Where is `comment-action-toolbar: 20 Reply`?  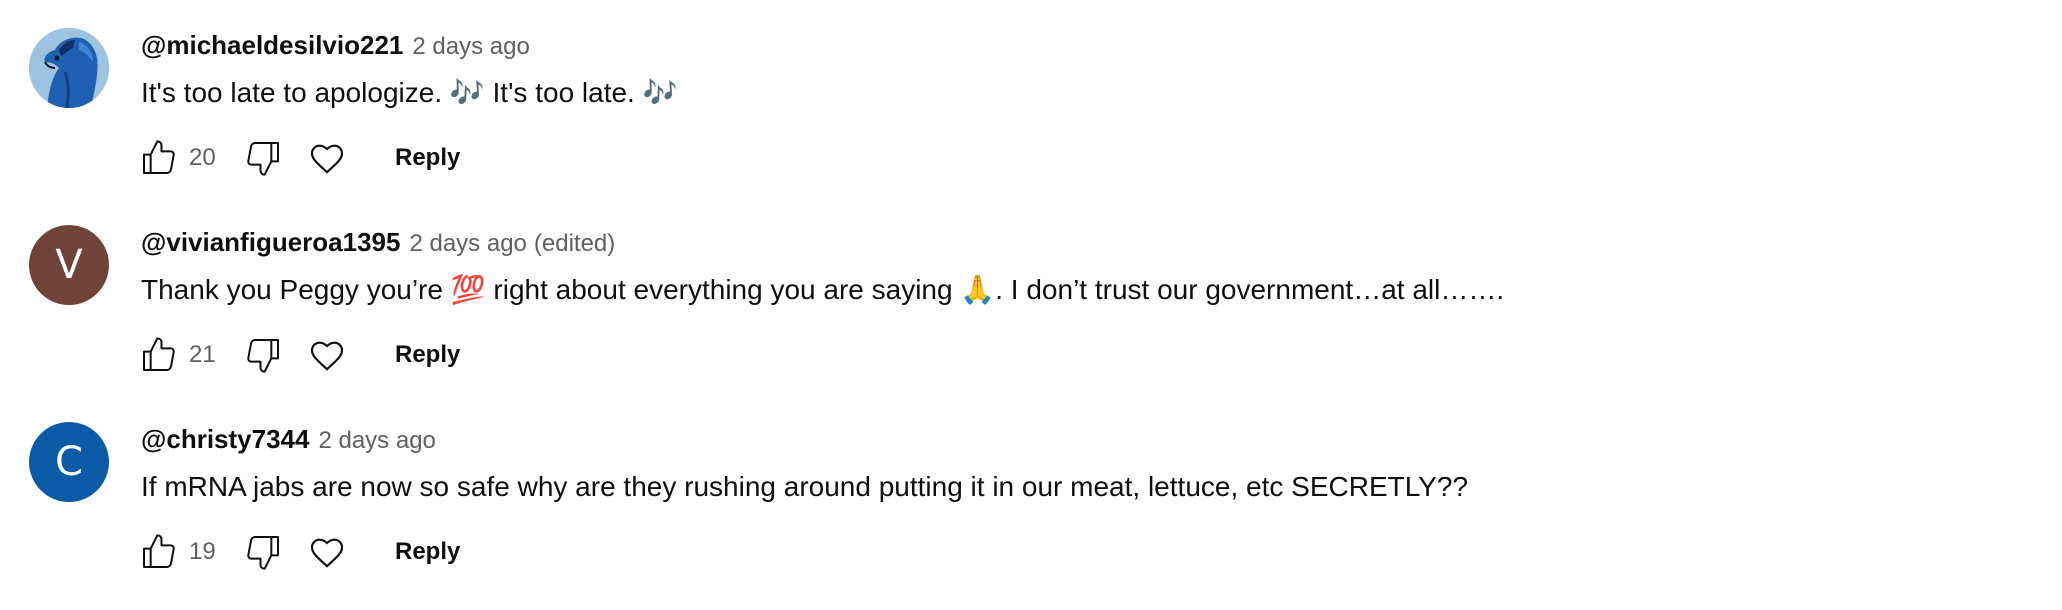 comment-action-toolbar: 20 Reply is located at coordinates (298, 158).